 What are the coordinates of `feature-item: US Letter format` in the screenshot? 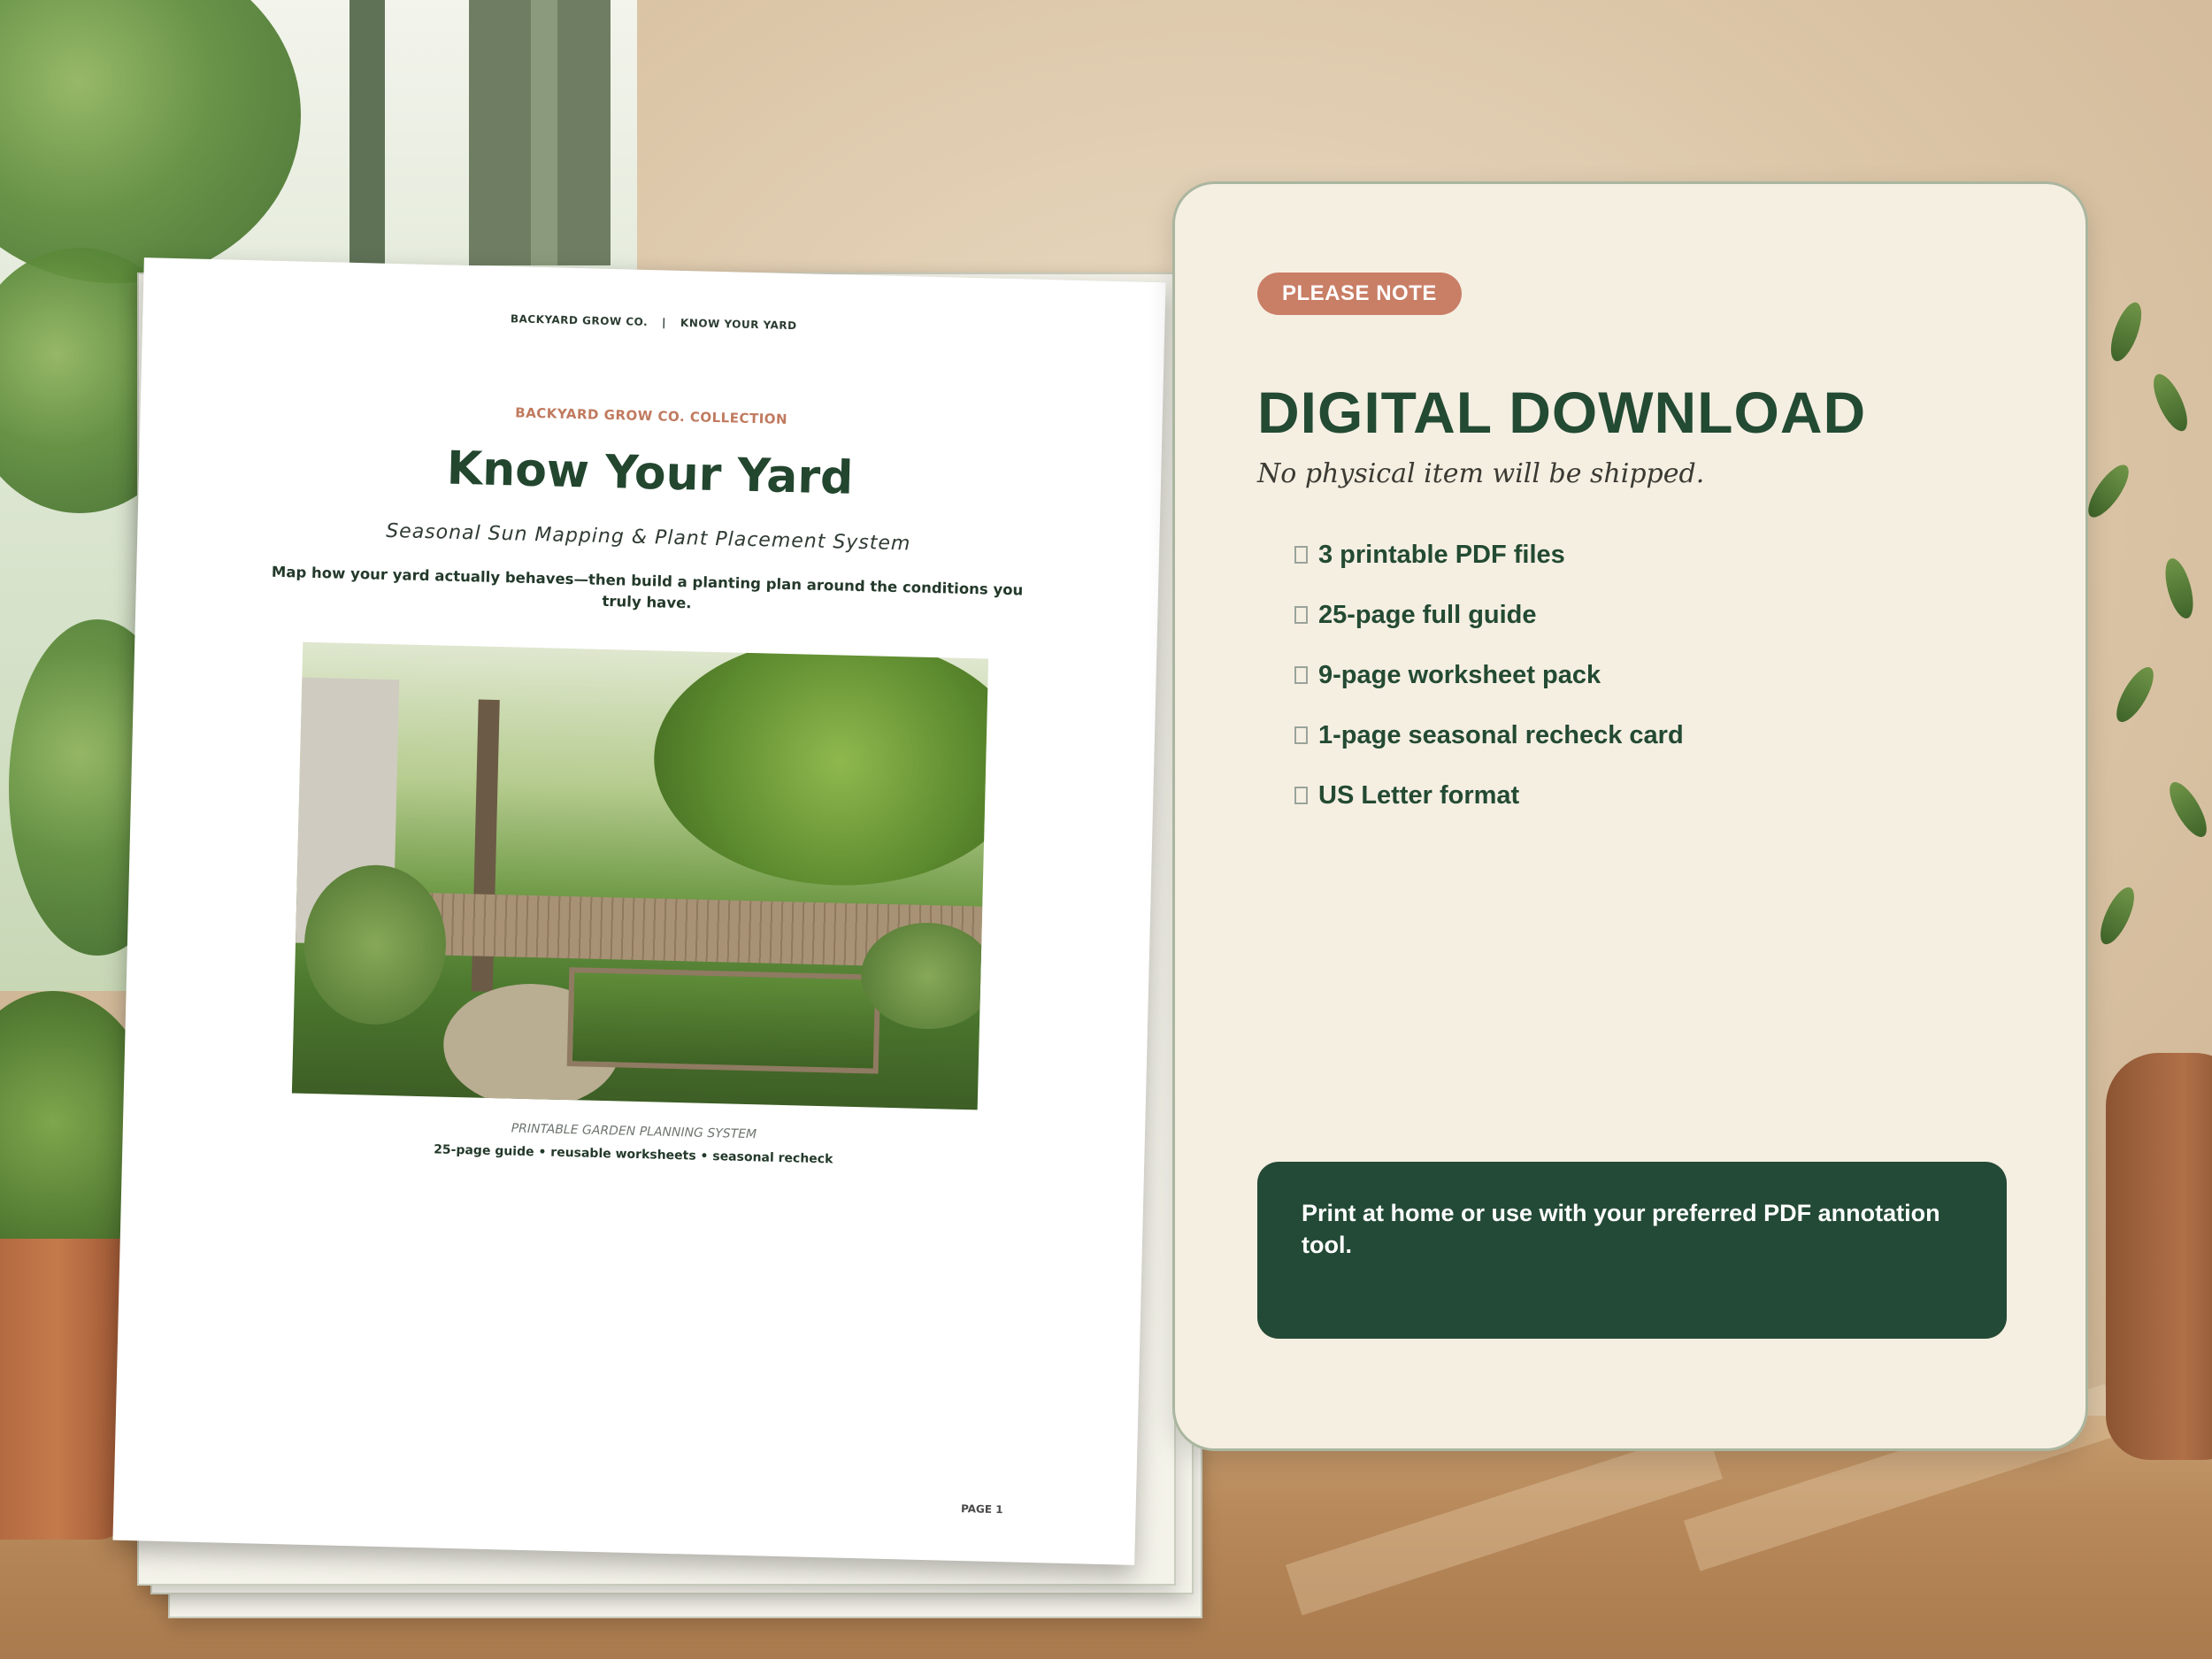 It's located at (1489, 796).